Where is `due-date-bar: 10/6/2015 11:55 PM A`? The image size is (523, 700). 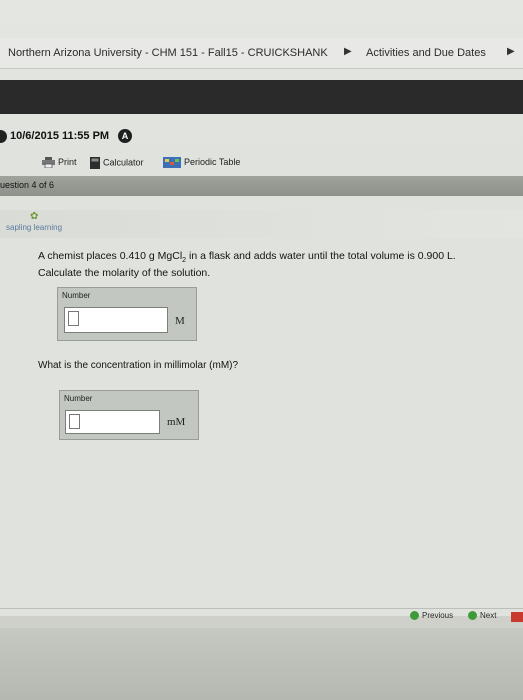 due-date-bar: 10/6/2015 11:55 PM A is located at coordinates (261, 137).